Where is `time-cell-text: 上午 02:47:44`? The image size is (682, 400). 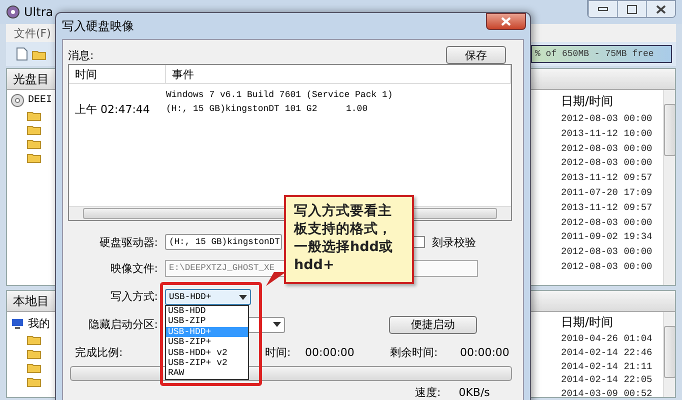
time-cell-text: 上午 02:47:44 is located at coordinates (112, 109).